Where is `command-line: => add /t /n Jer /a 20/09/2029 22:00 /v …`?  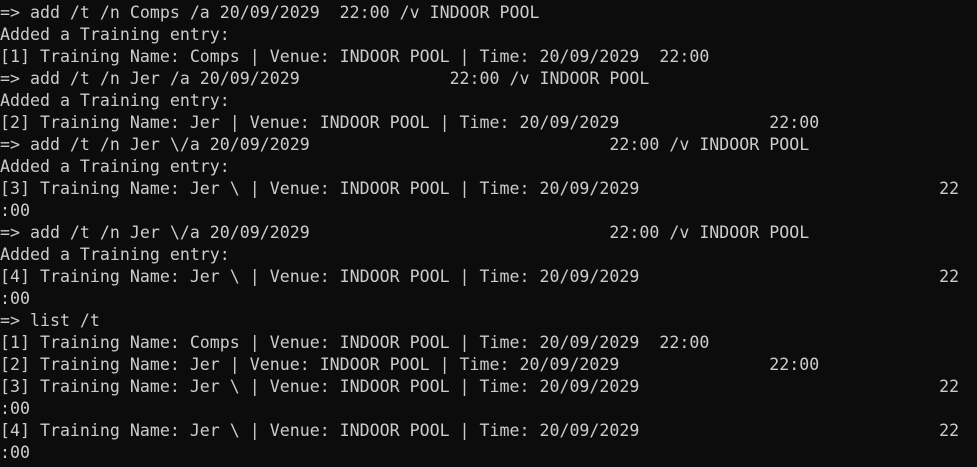
command-line: => add /t /n Jer /a 20/09/2029 22:00 /v … is located at coordinates (325, 78).